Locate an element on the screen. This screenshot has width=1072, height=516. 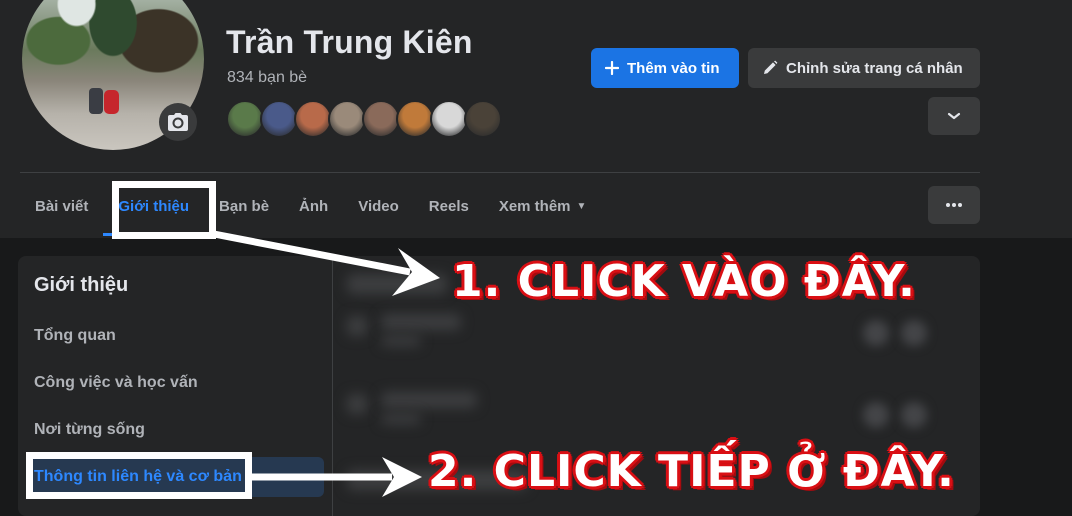
header-divider is located at coordinates (500, 172).